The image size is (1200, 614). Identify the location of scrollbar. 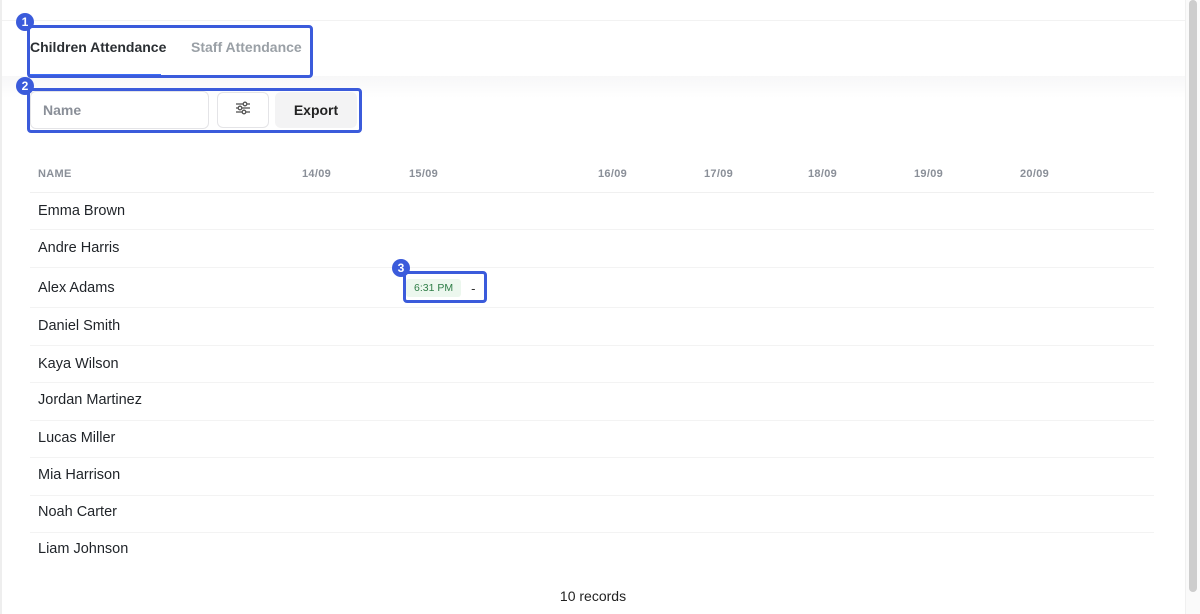
(1192, 307).